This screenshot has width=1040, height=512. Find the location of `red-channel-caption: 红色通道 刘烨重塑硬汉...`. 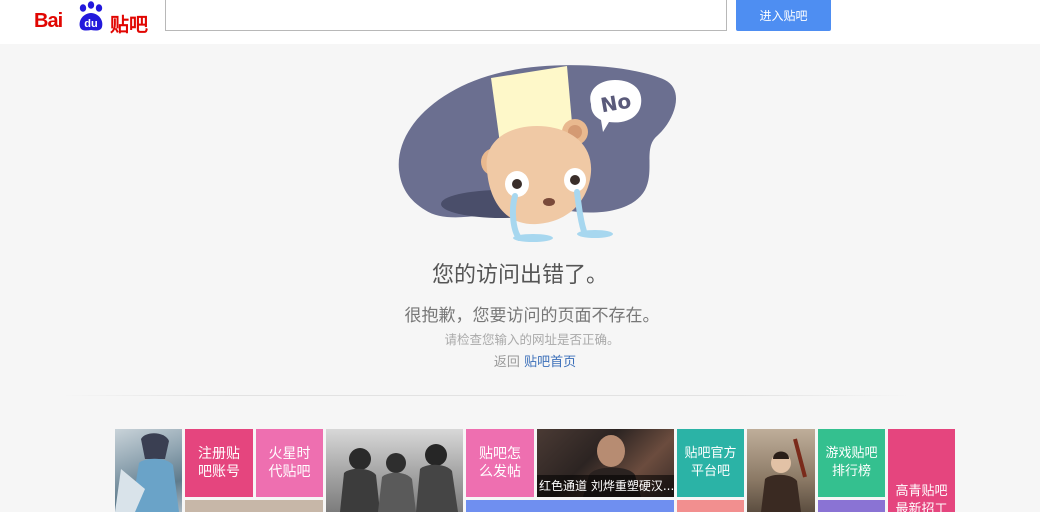

red-channel-caption: 红色通道 刘烨重塑硬汉... is located at coordinates (605, 486).